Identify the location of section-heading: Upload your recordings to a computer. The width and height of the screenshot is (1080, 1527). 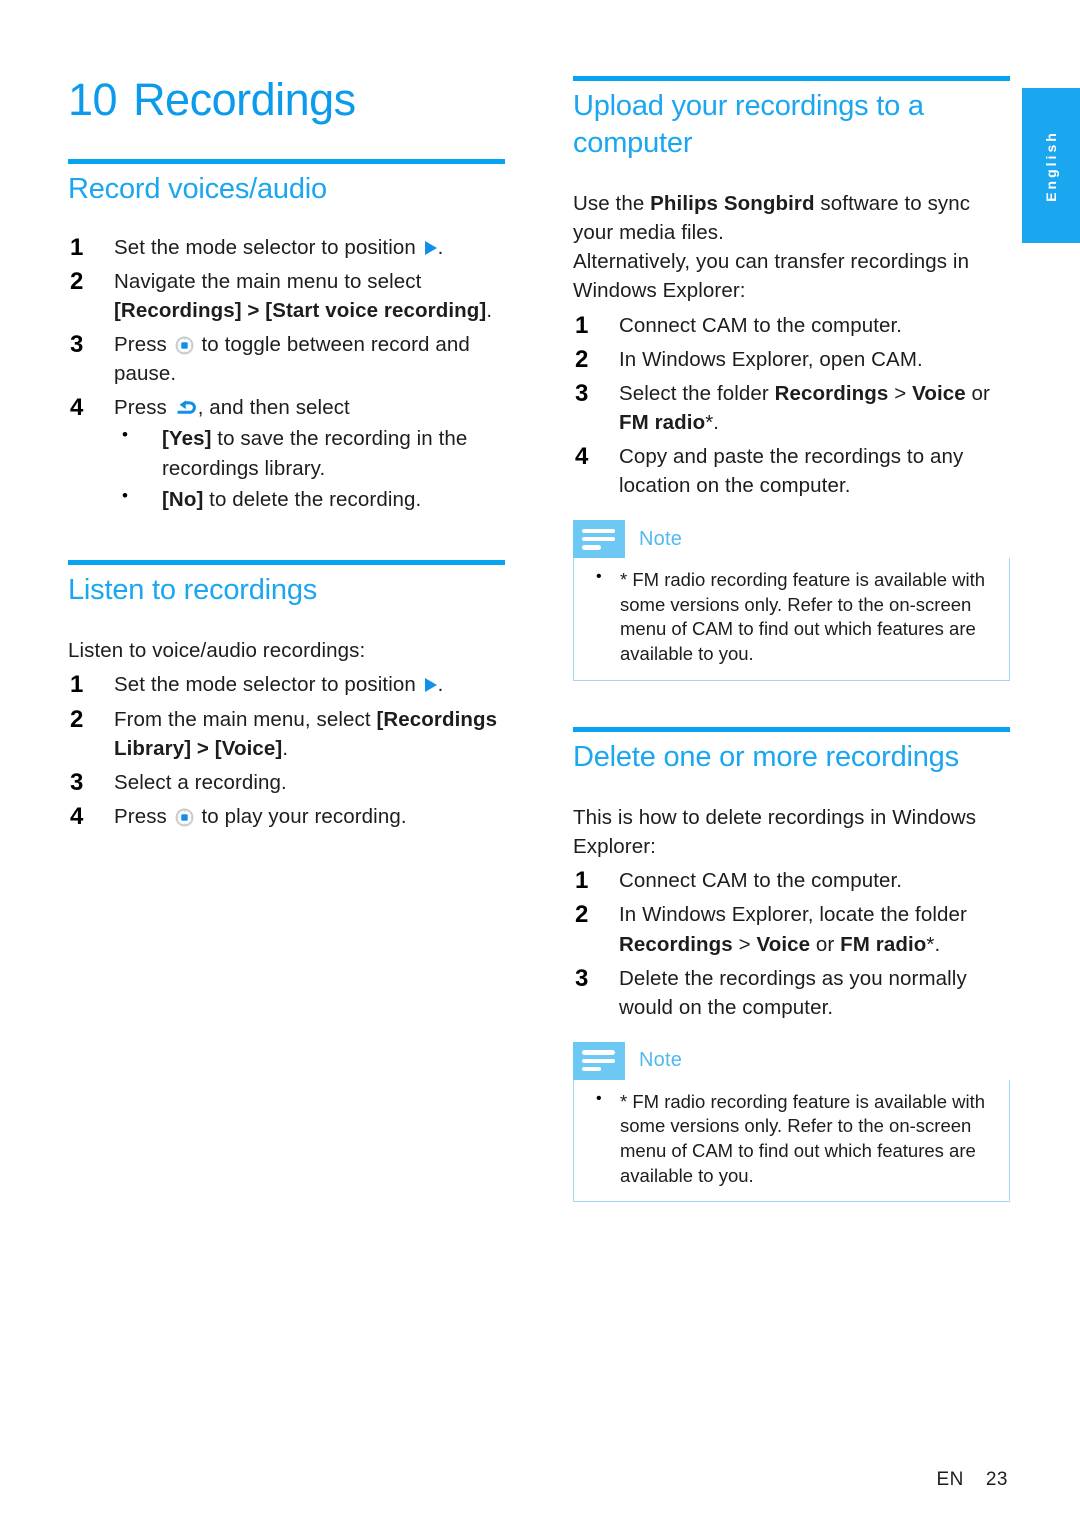
(748, 124).